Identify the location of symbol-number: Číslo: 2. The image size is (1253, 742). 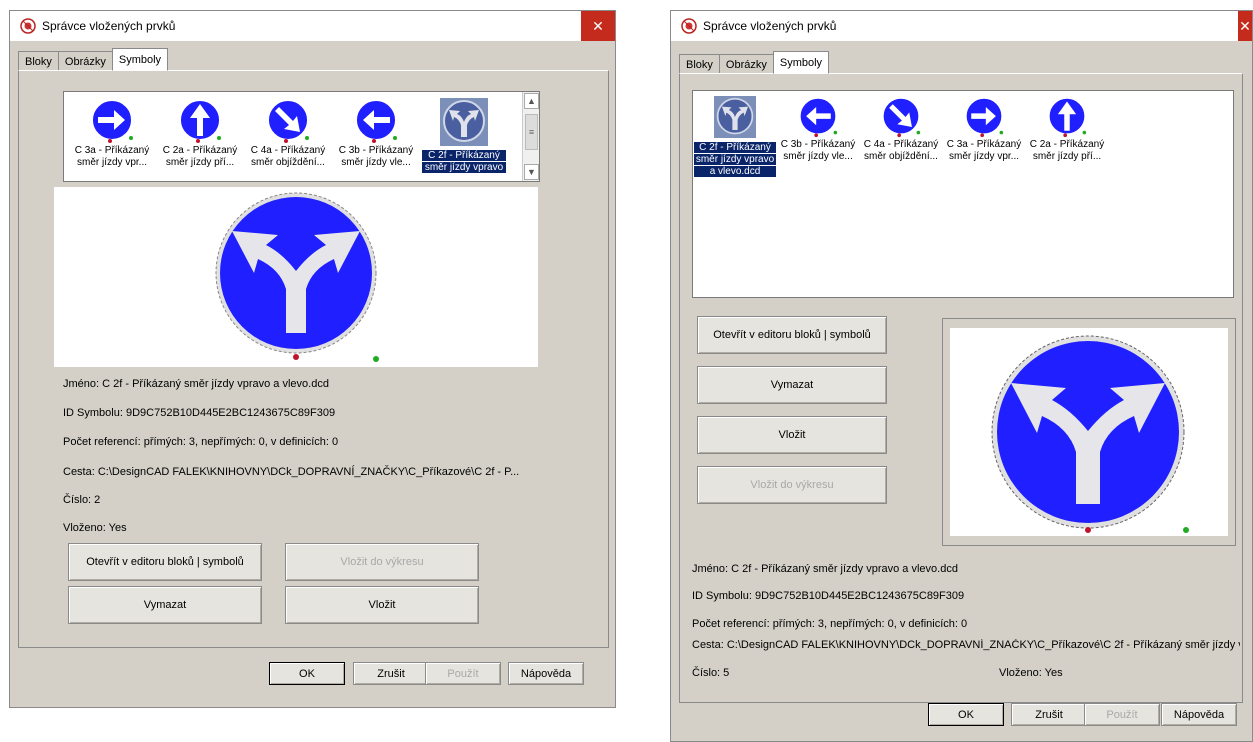
(82, 500).